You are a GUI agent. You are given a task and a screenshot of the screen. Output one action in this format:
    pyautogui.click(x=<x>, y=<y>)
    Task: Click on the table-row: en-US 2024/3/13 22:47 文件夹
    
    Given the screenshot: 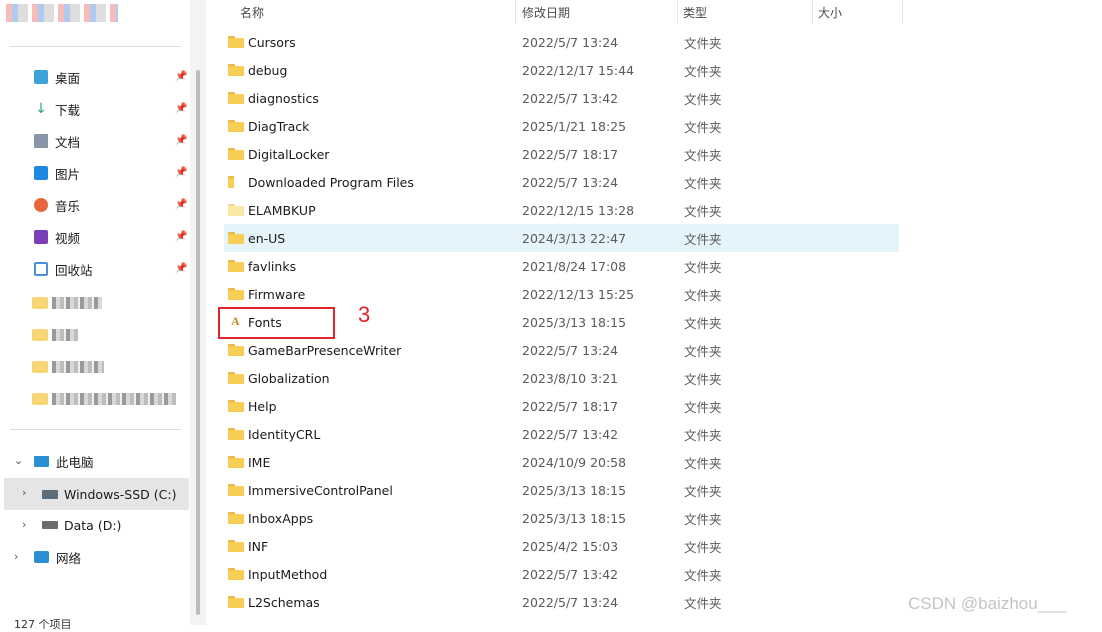 What is the action you would take?
    pyautogui.click(x=561, y=238)
    